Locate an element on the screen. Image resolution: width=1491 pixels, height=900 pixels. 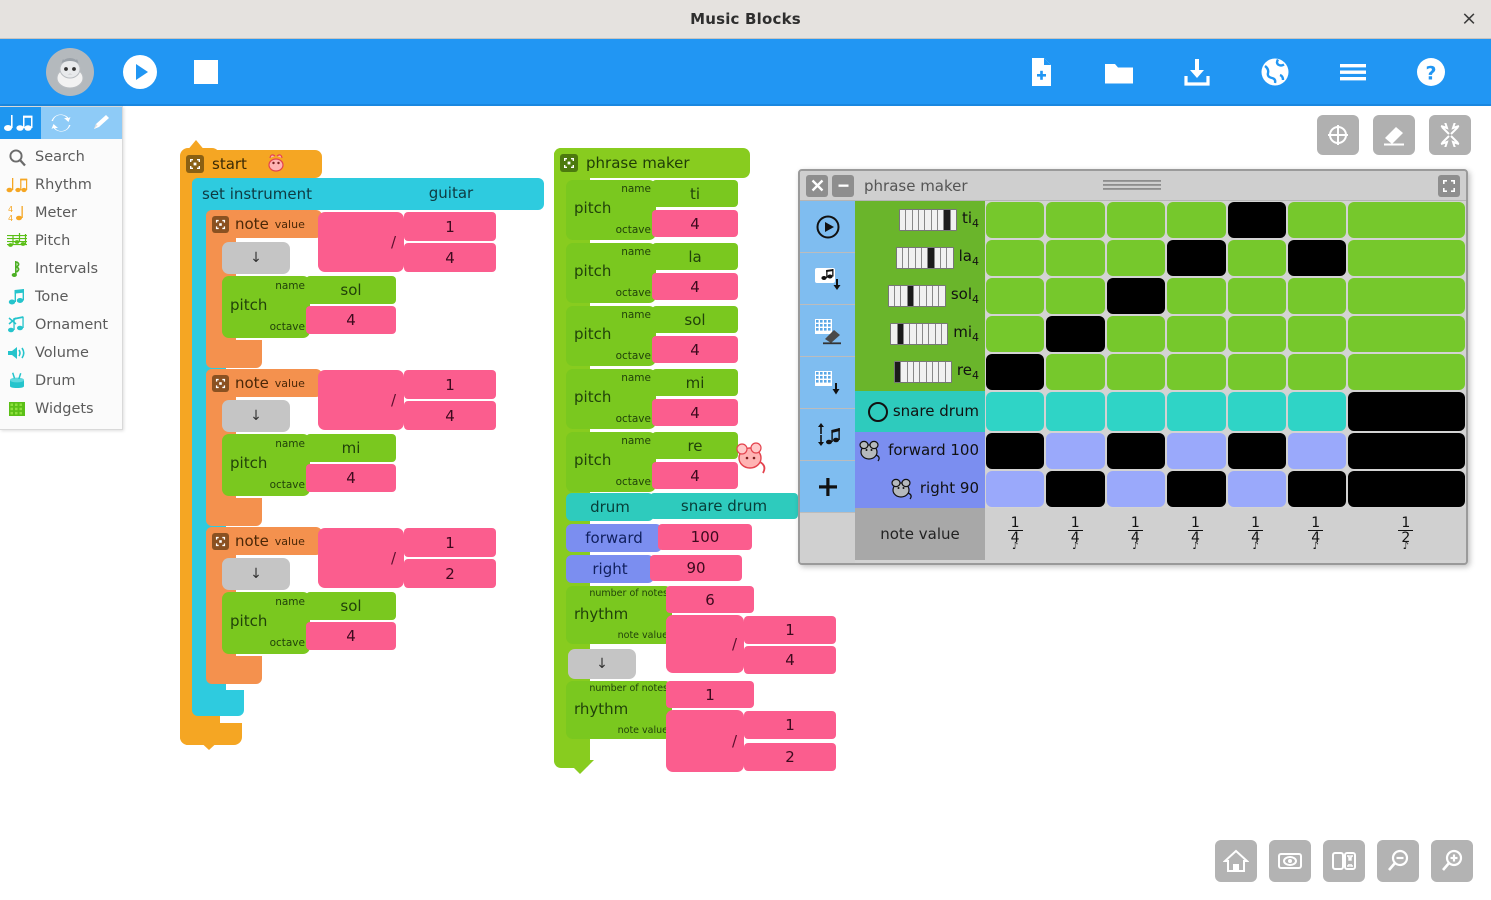
export-grid-button is located at coordinates (827, 383).